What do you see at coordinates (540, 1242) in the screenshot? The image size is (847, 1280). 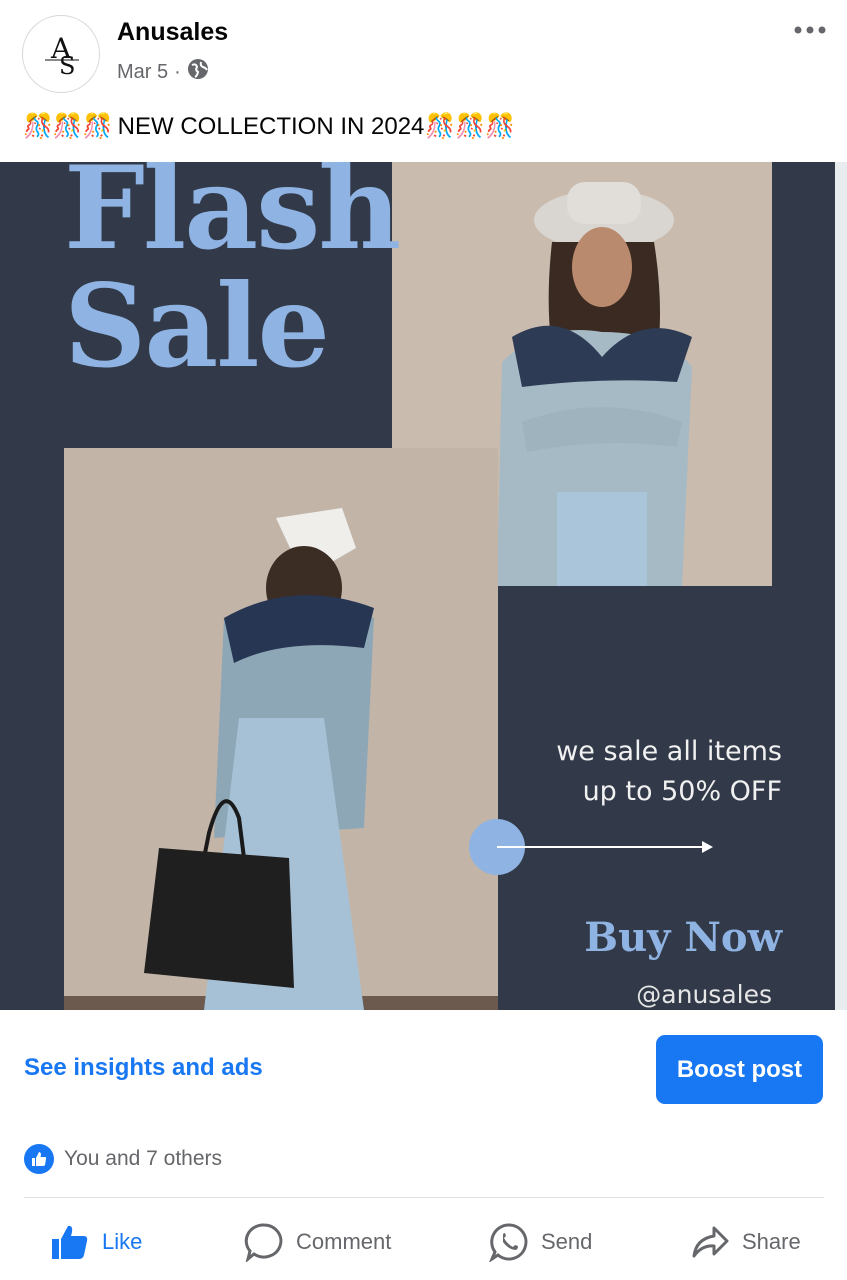 I see `send-button: Send` at bounding box center [540, 1242].